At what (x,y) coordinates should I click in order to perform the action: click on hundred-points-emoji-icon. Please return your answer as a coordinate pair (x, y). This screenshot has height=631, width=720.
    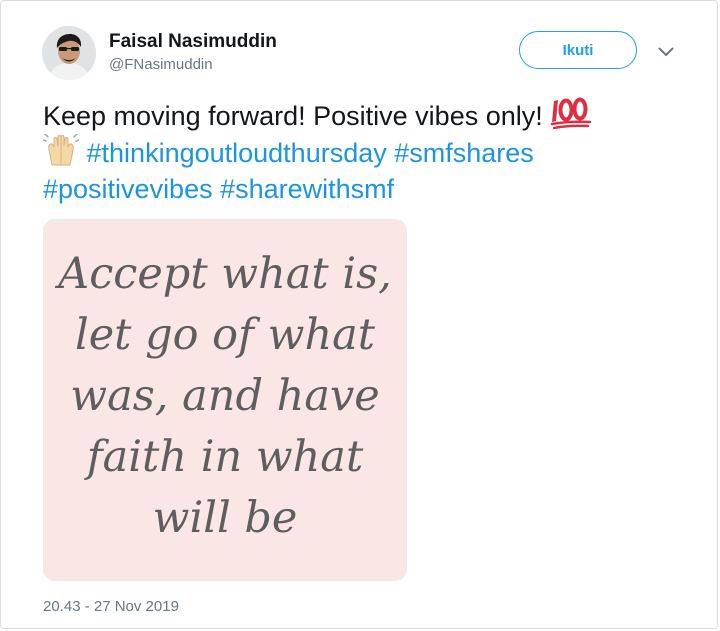
    Looking at the image, I should click on (571, 113).